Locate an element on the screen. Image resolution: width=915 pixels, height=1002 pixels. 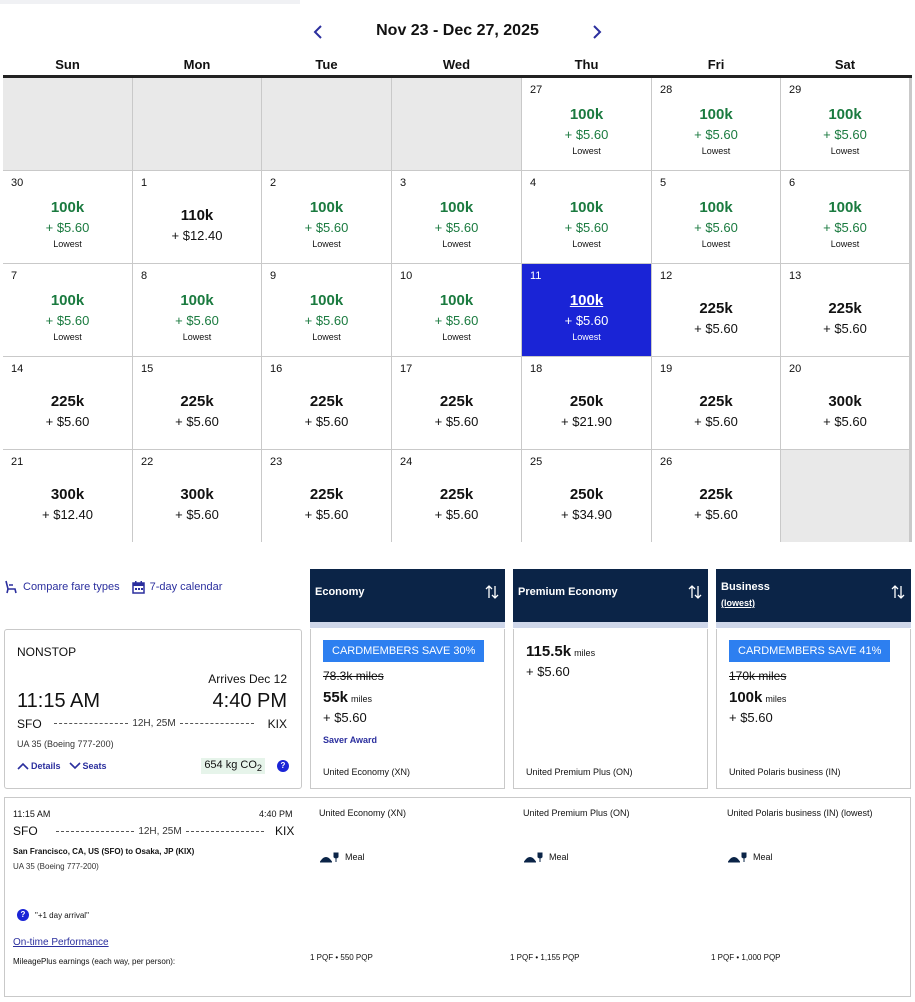
detail-flight-number: UA 35 (Boeing 777-200) is located at coordinates (56, 866).